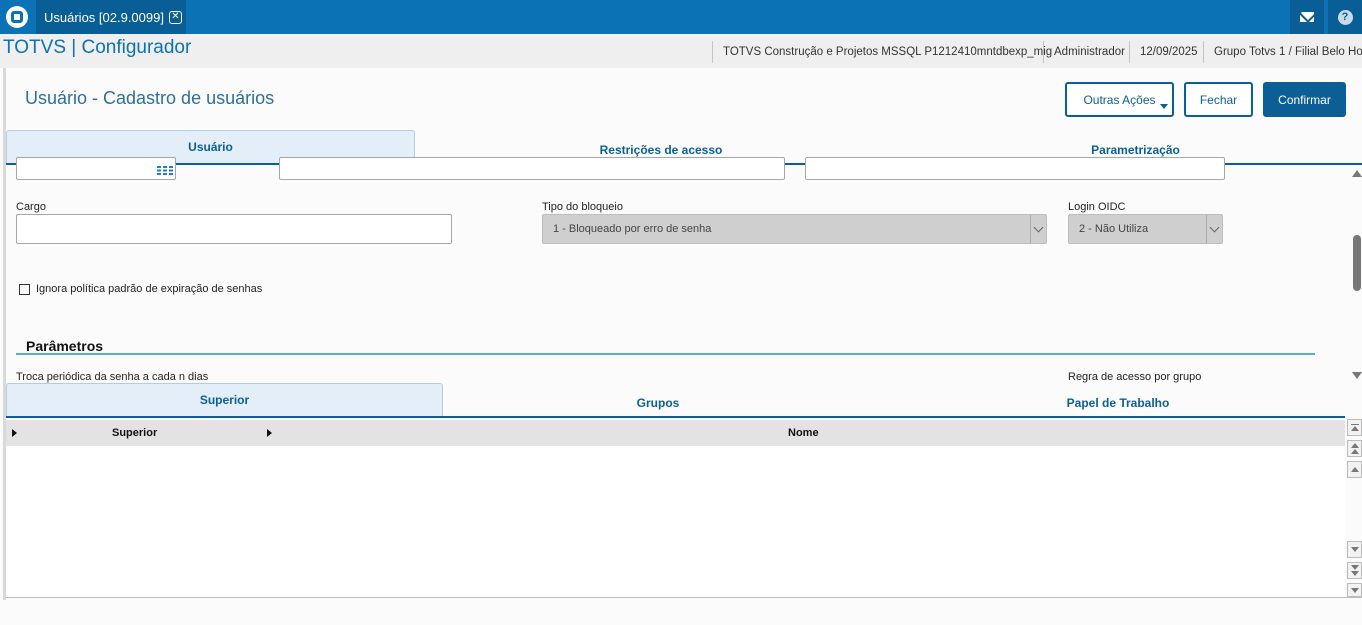 The image size is (1362, 625). I want to click on company-info: Grupo Totvs 1 / Filial Belo Hor, so click(1282, 52).